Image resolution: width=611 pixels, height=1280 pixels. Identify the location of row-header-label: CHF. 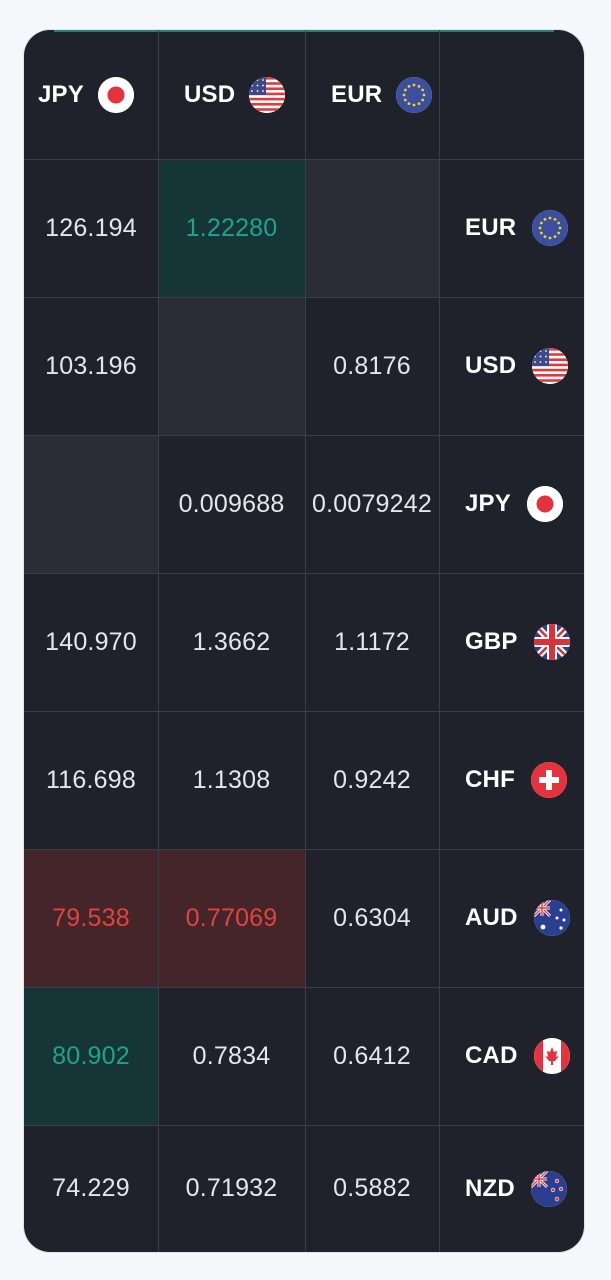
(490, 779).